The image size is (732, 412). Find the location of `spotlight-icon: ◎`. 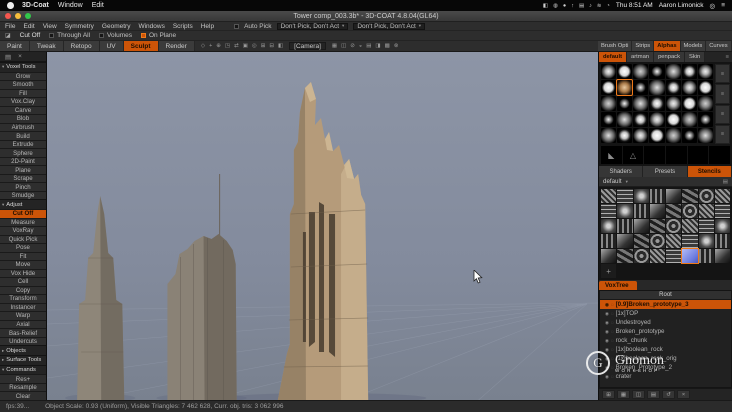

spotlight-icon: ◎ is located at coordinates (713, 6).